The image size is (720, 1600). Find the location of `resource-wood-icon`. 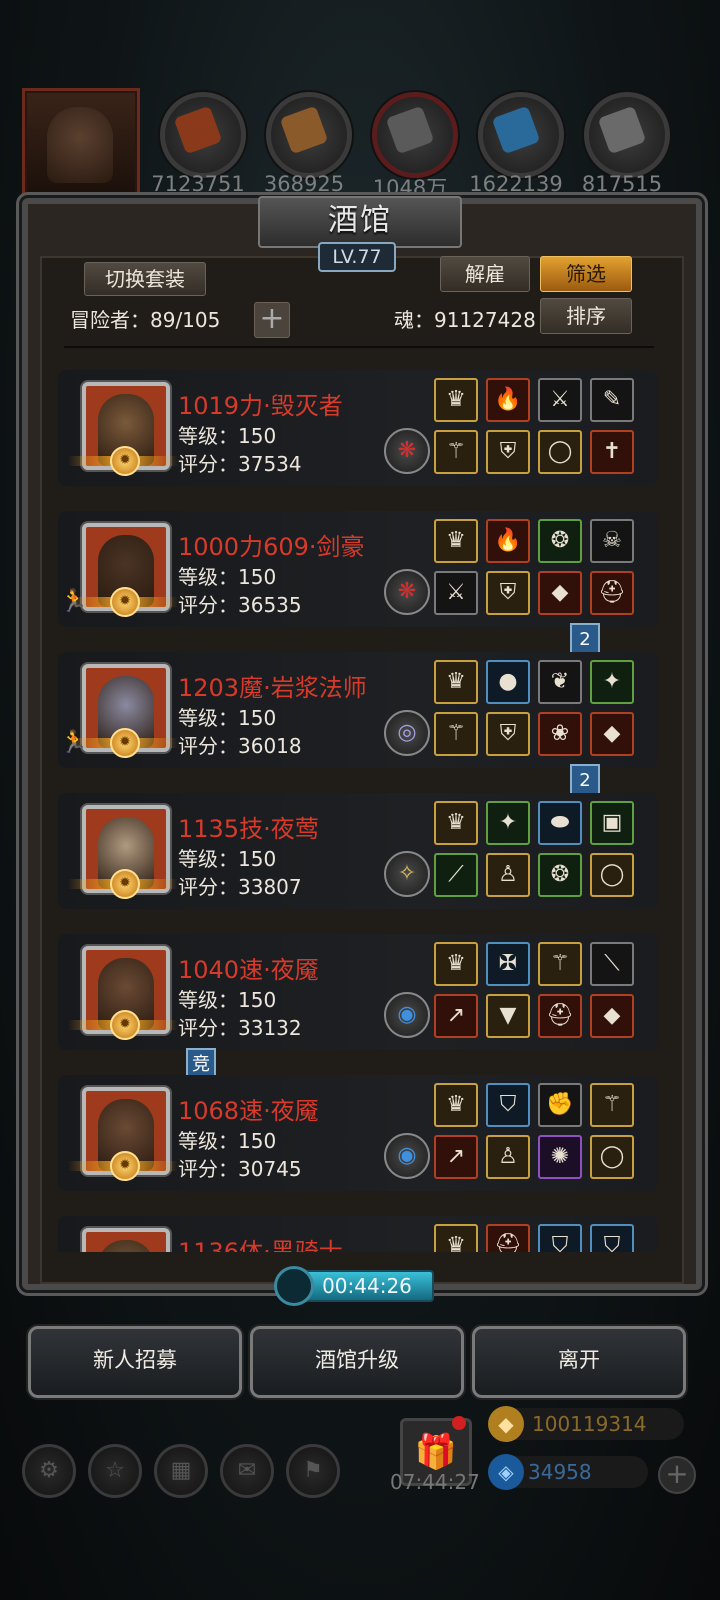

resource-wood-icon is located at coordinates (309, 135).